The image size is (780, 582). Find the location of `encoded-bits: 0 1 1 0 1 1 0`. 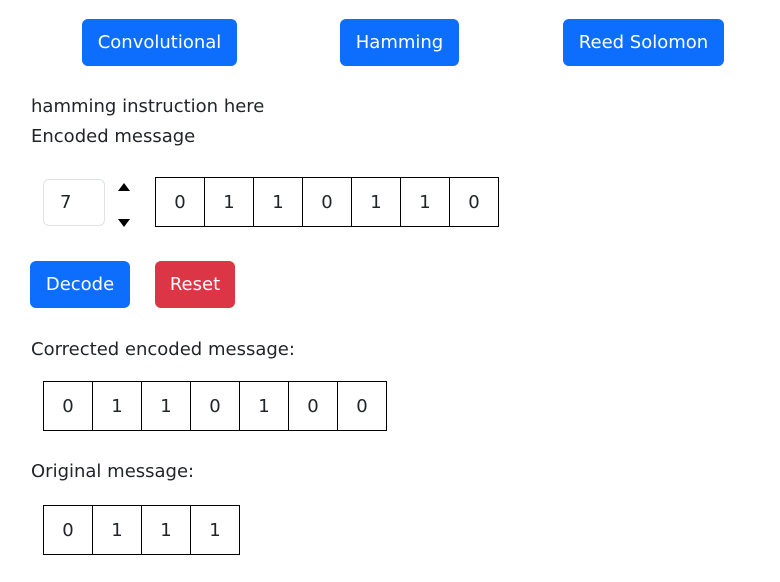

encoded-bits: 0 1 1 0 1 1 0 is located at coordinates (327, 202).